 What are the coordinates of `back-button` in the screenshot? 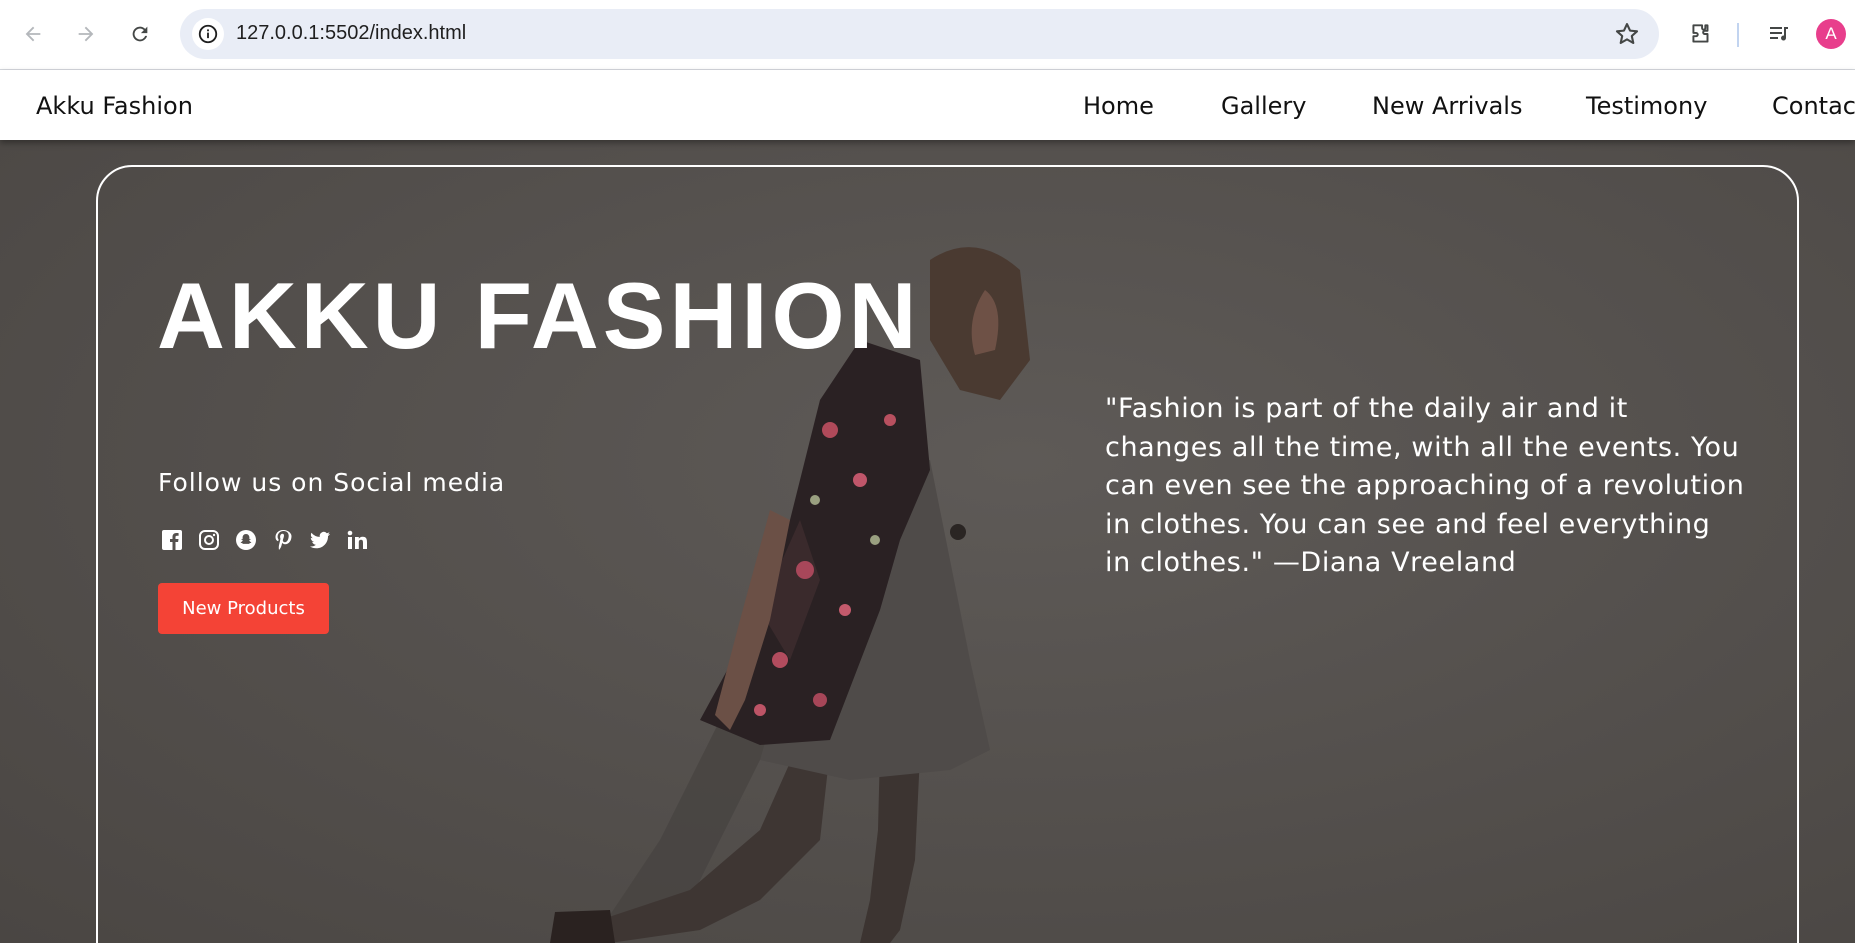 It's located at (33, 34).